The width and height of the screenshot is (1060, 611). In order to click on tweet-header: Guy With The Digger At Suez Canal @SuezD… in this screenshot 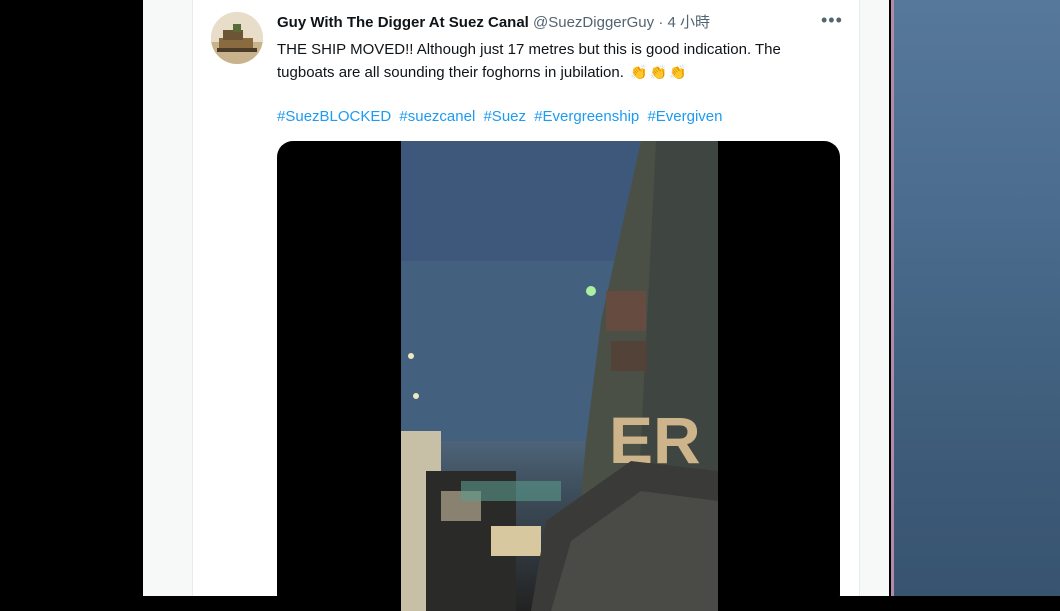, I will do `click(493, 23)`.